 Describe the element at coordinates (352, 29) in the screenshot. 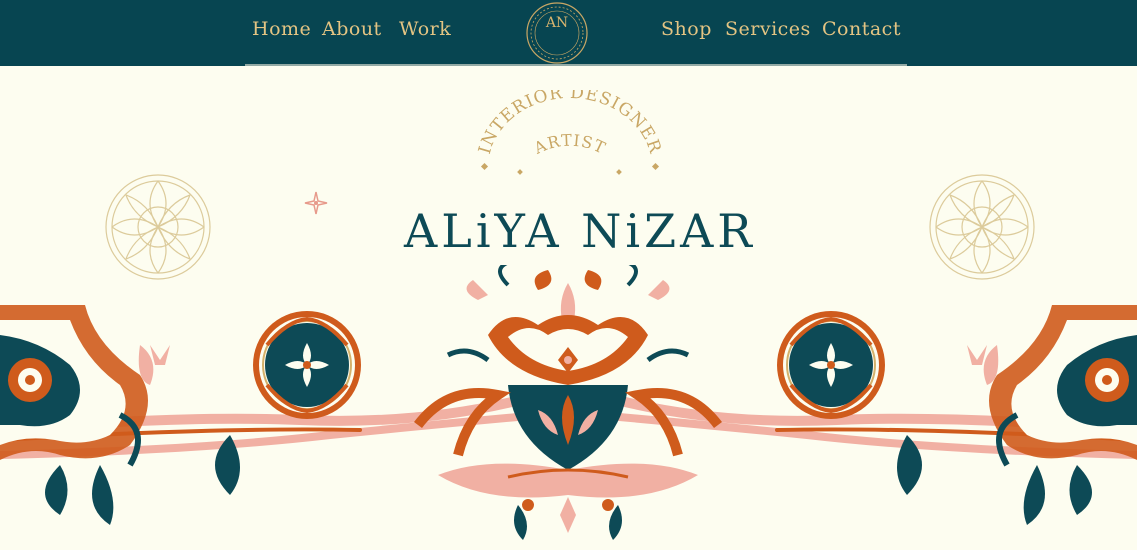

I see `nav-link-about: About` at that location.